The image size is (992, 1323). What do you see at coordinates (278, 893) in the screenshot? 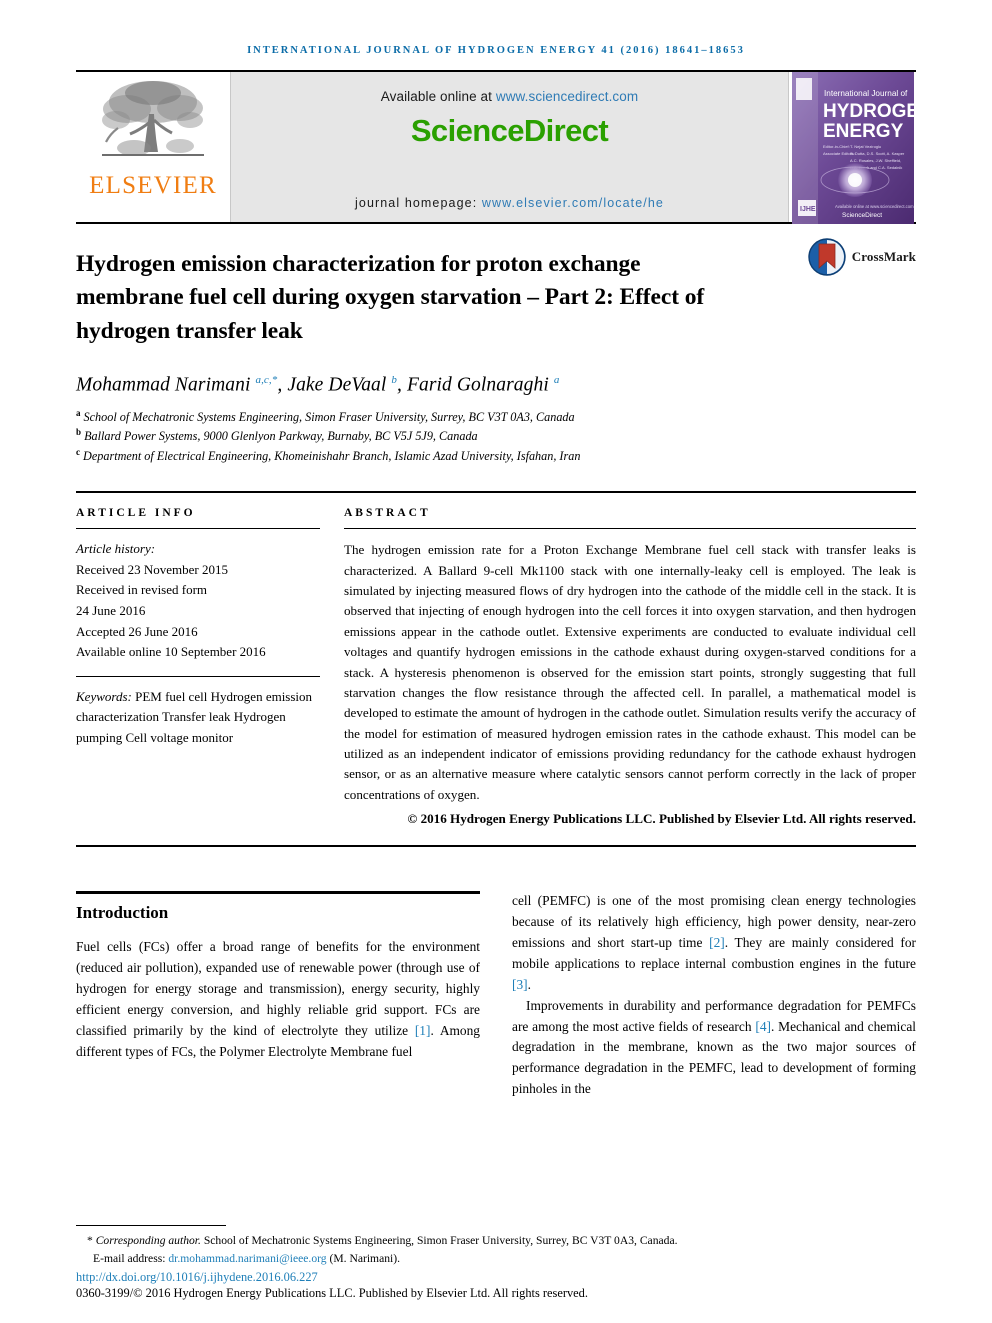
I see `section-rule` at bounding box center [278, 893].